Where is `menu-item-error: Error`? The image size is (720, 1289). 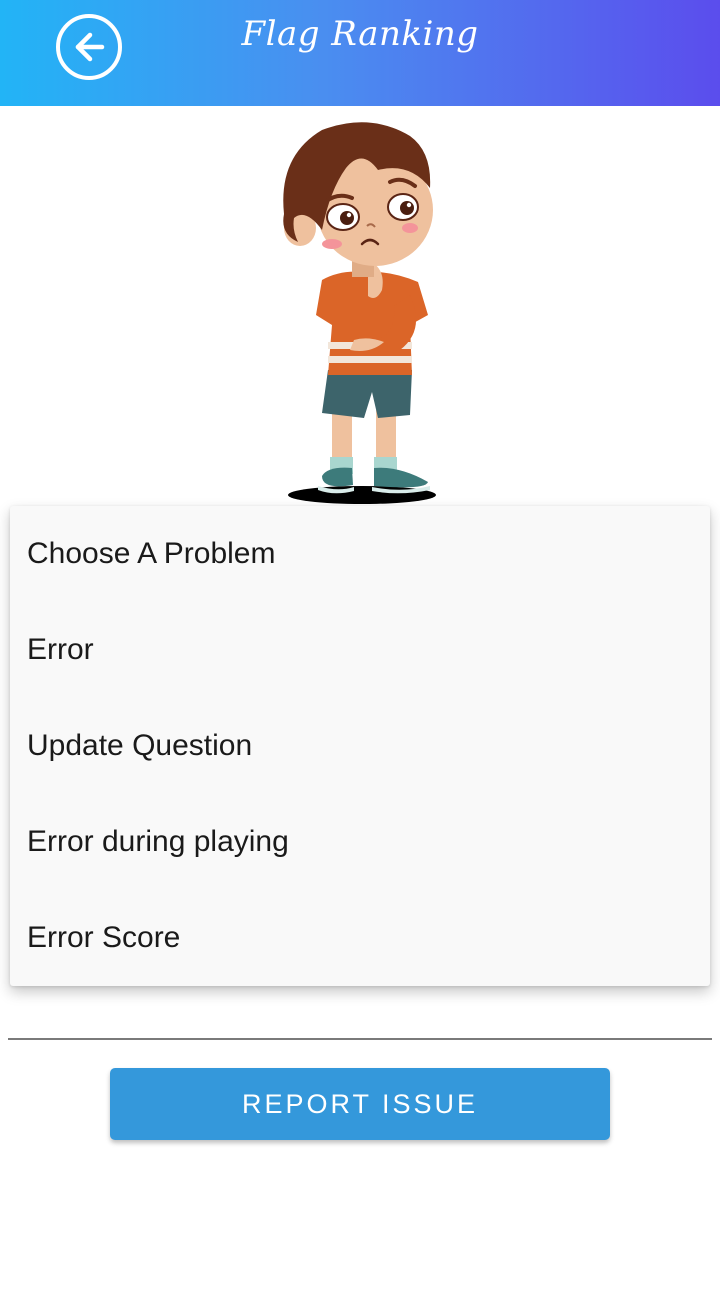
menu-item-error: Error is located at coordinates (360, 650).